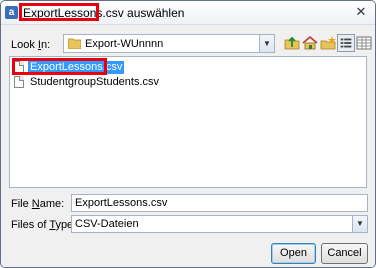 The width and height of the screenshot is (376, 268). What do you see at coordinates (11, 12) in the screenshot?
I see `app-icon: a` at bounding box center [11, 12].